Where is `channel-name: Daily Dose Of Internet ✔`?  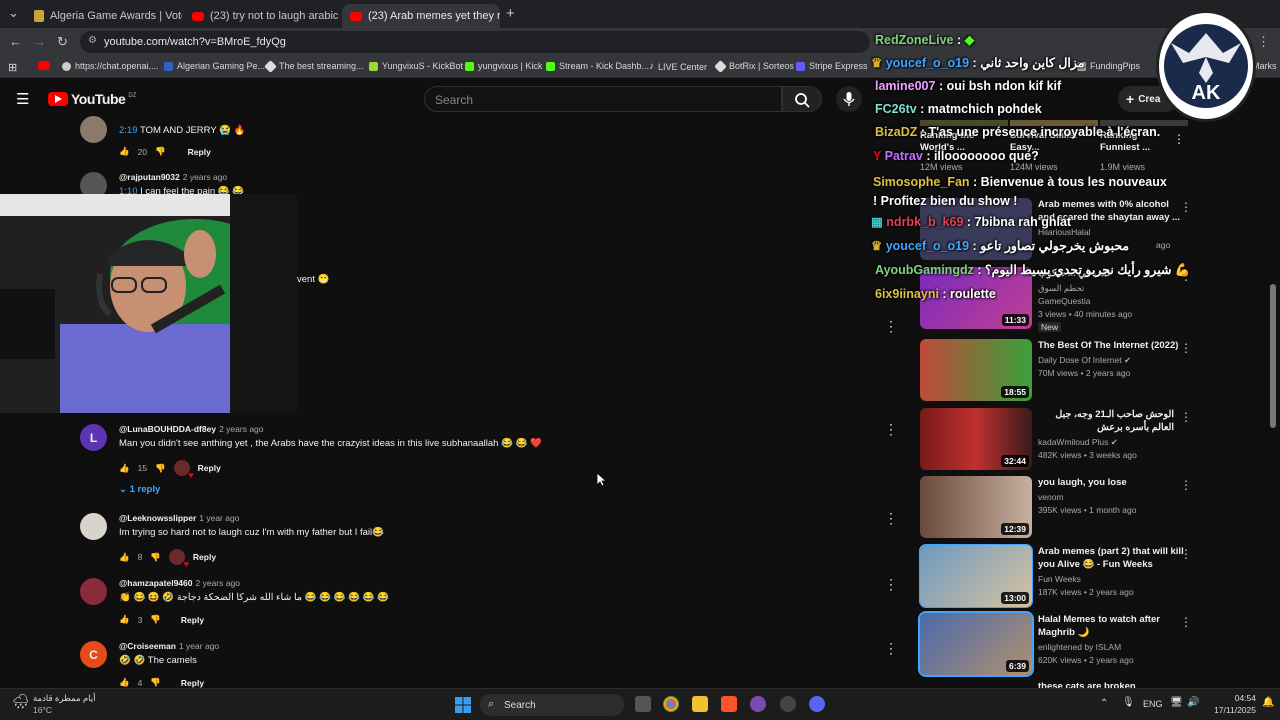
channel-name: Daily Dose Of Internet ✔ is located at coordinates (1084, 360).